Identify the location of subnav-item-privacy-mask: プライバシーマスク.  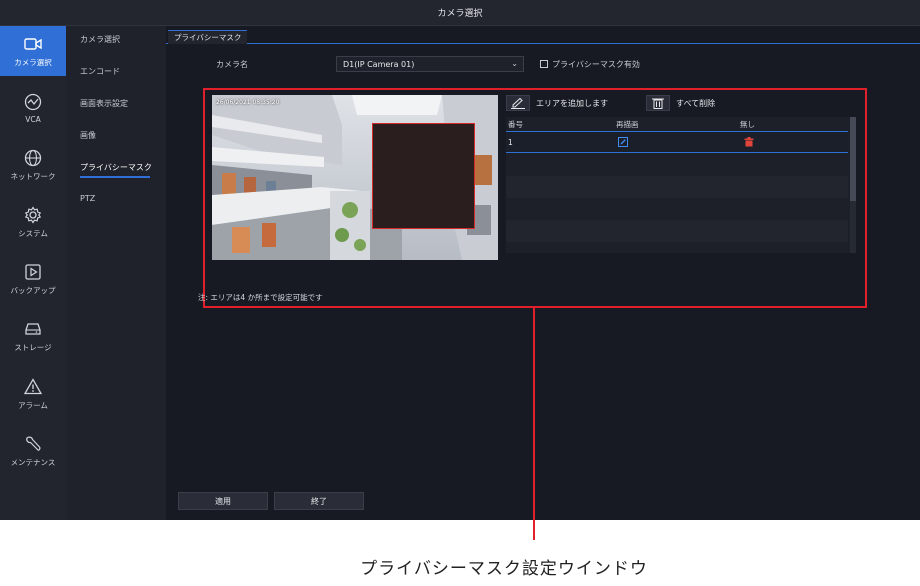
(116, 167).